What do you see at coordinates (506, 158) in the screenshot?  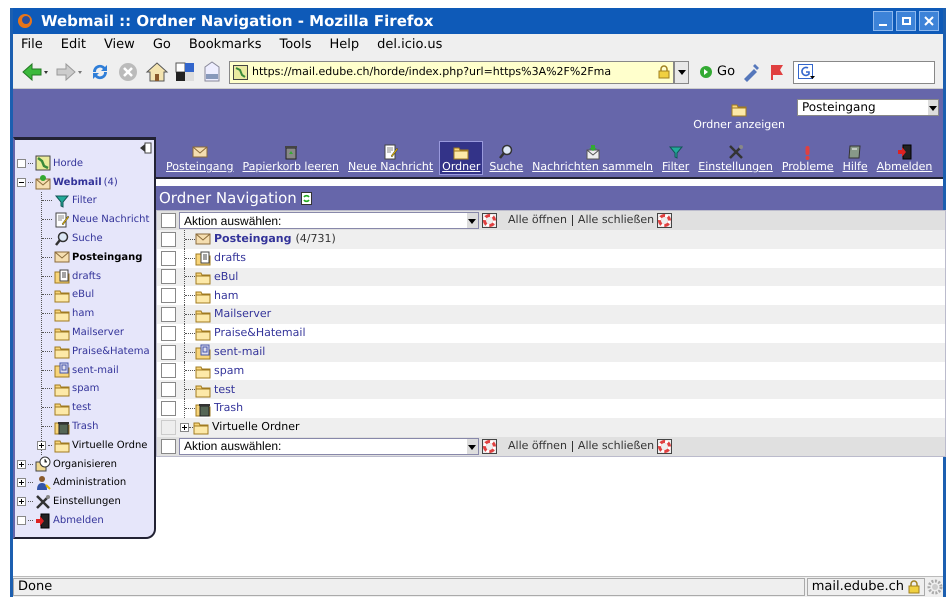 I see `toolbar-button: Suche` at bounding box center [506, 158].